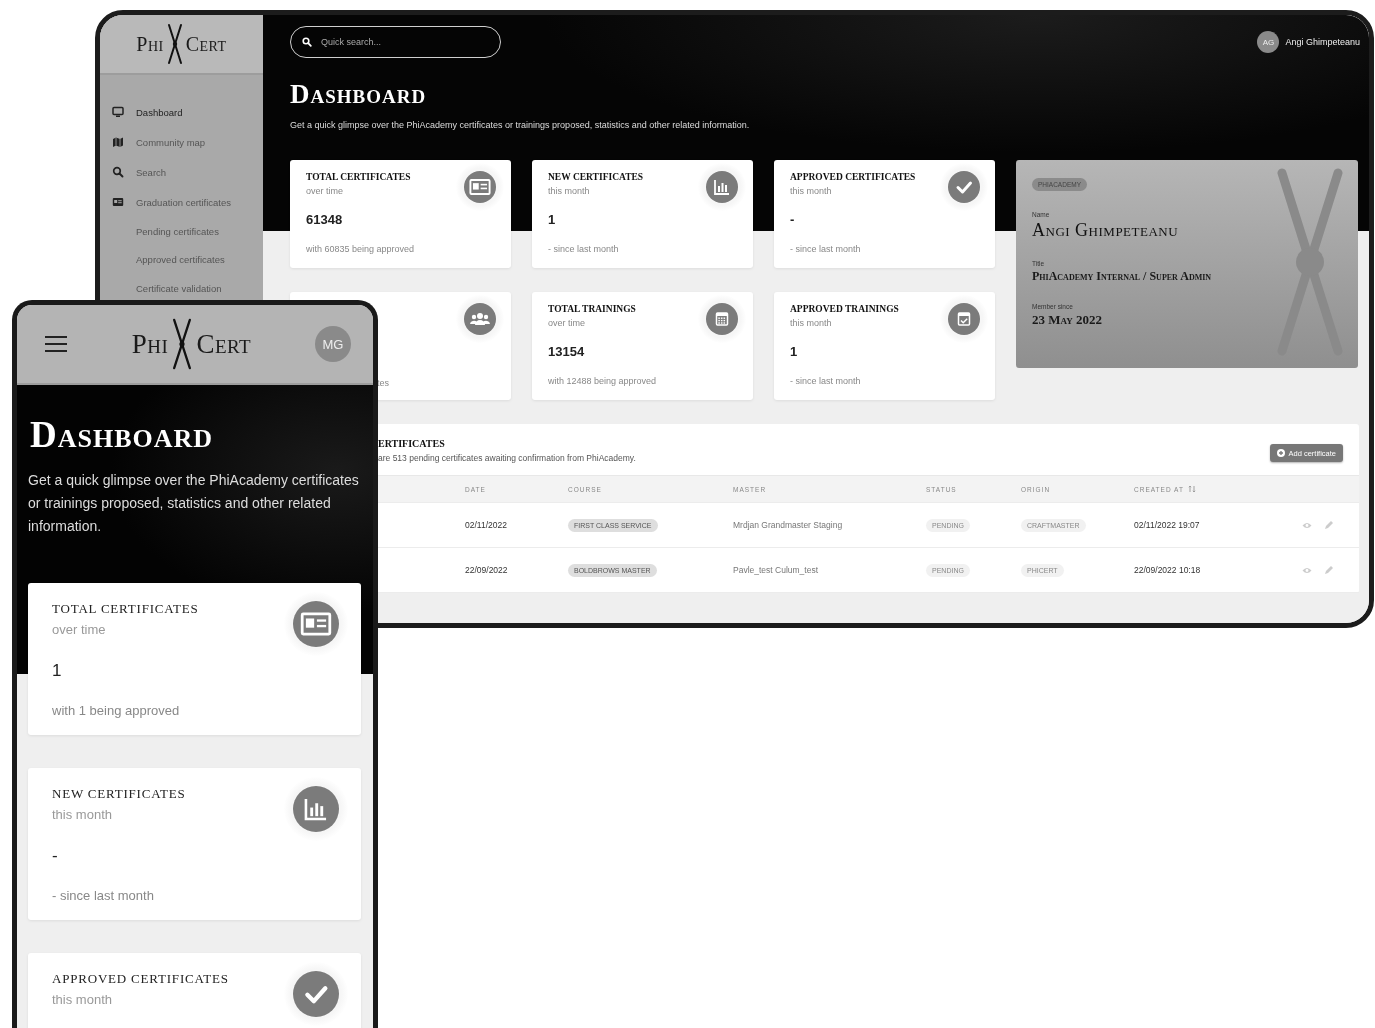  Describe the element at coordinates (325, 219) in the screenshot. I see `stat-value: 61348` at that location.